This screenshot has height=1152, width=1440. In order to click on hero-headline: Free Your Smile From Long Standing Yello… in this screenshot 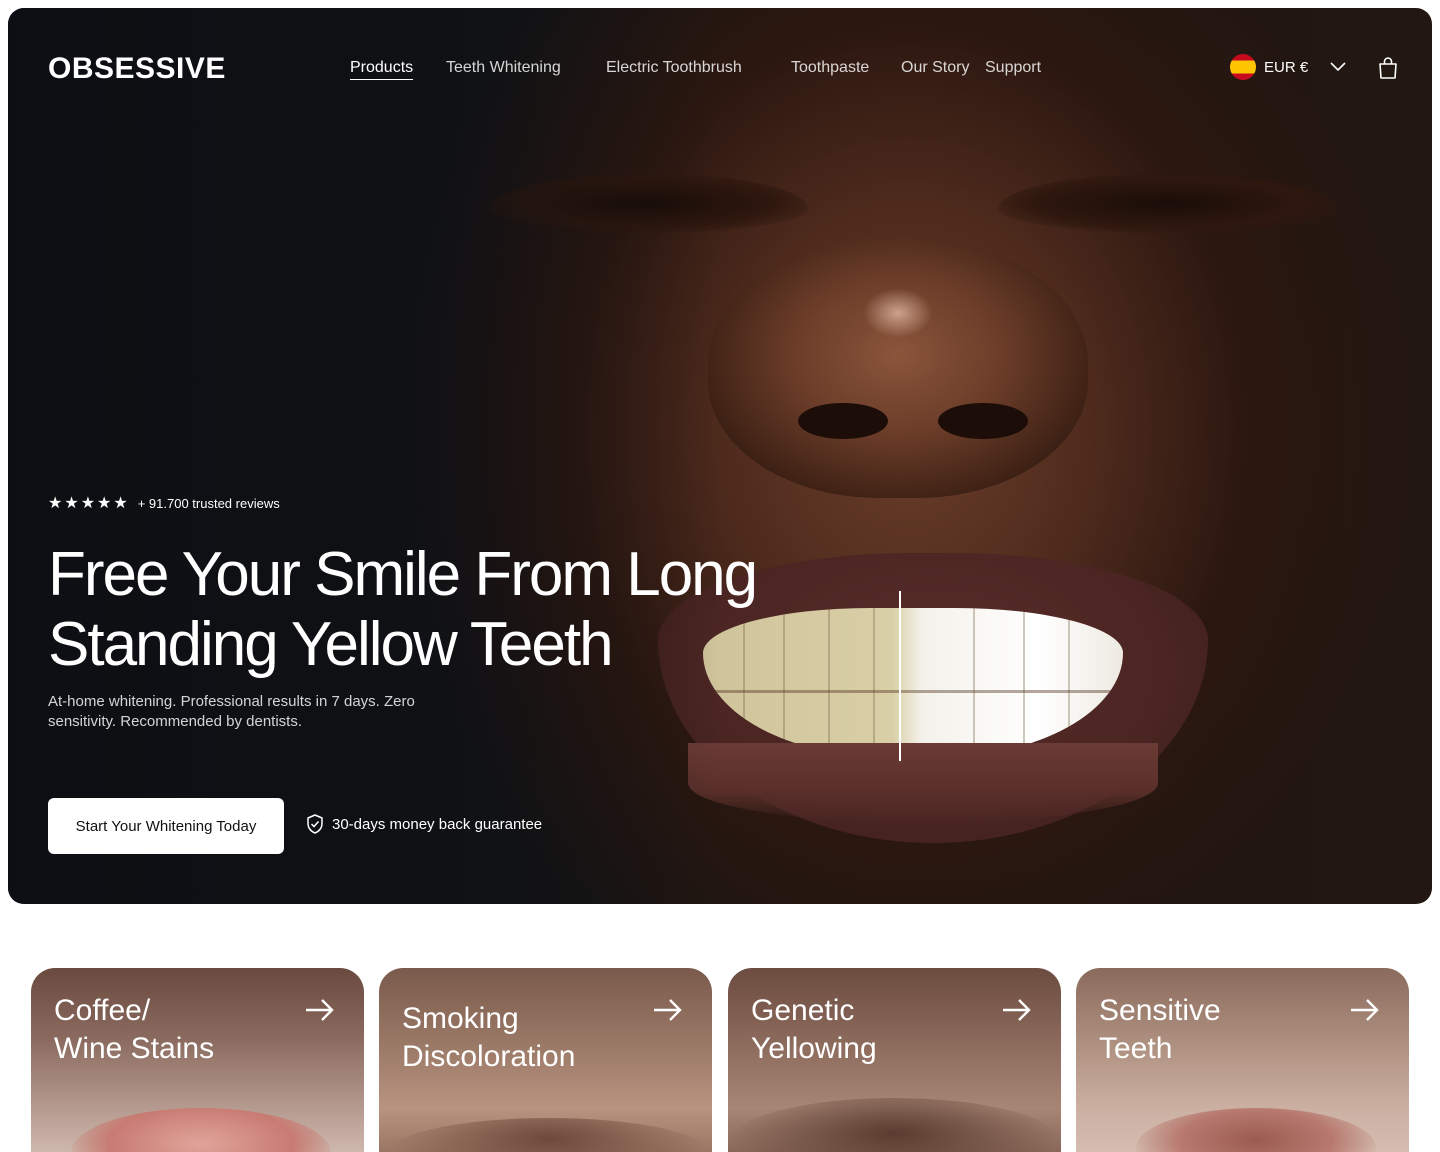, I will do `click(438, 610)`.